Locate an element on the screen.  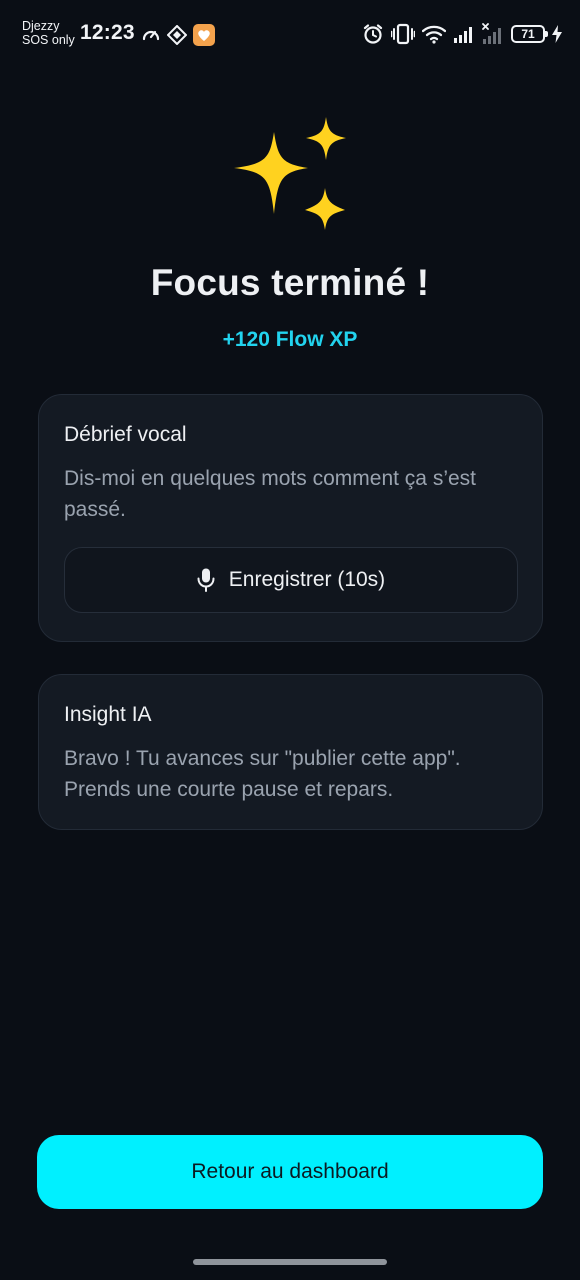
system-icons: 71 is located at coordinates (462, 34).